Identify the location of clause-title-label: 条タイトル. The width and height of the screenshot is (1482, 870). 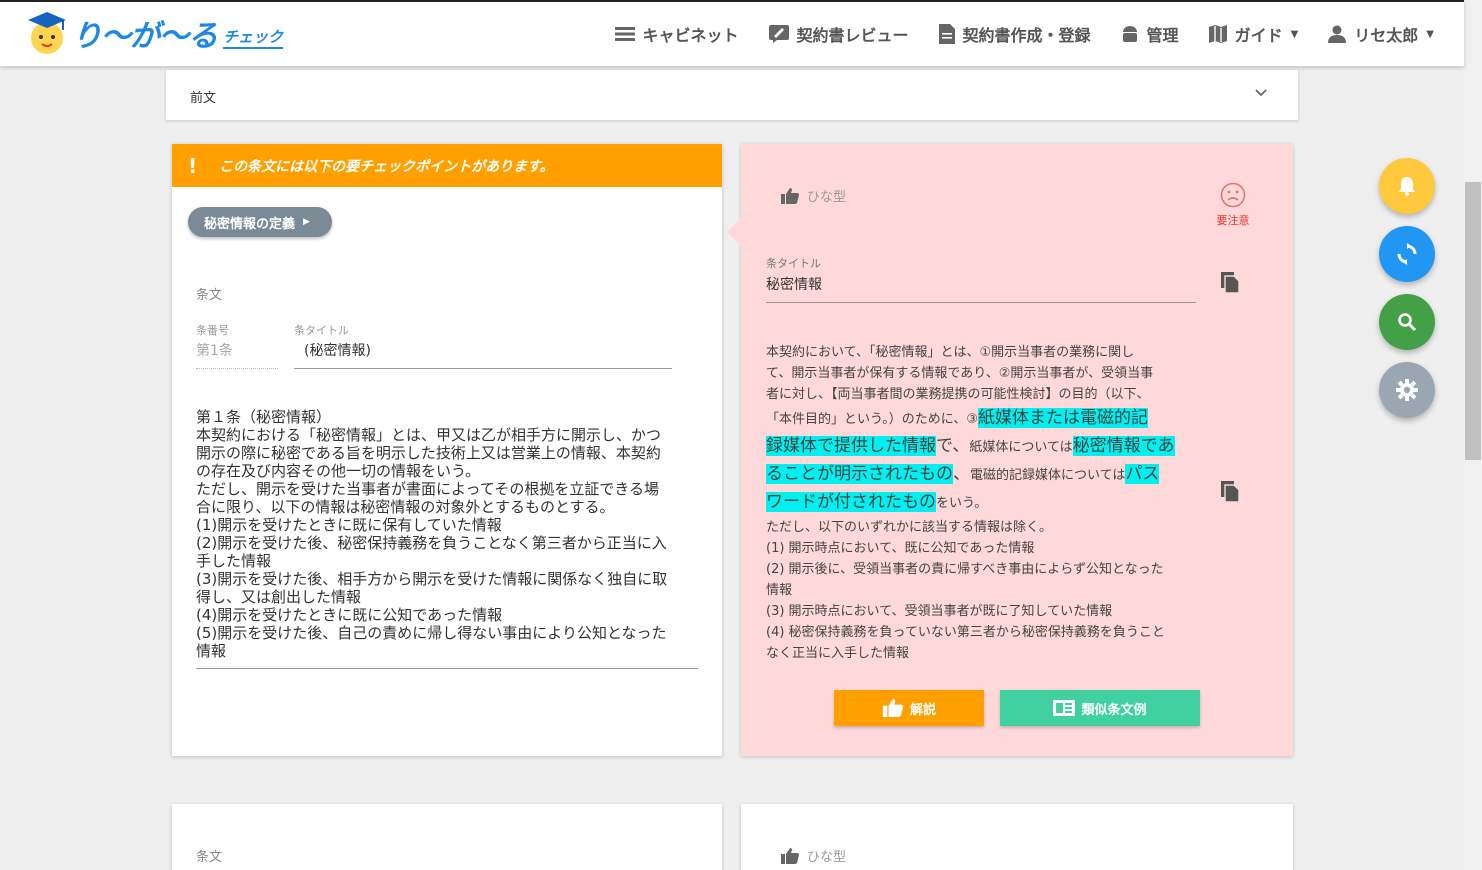
(321, 330).